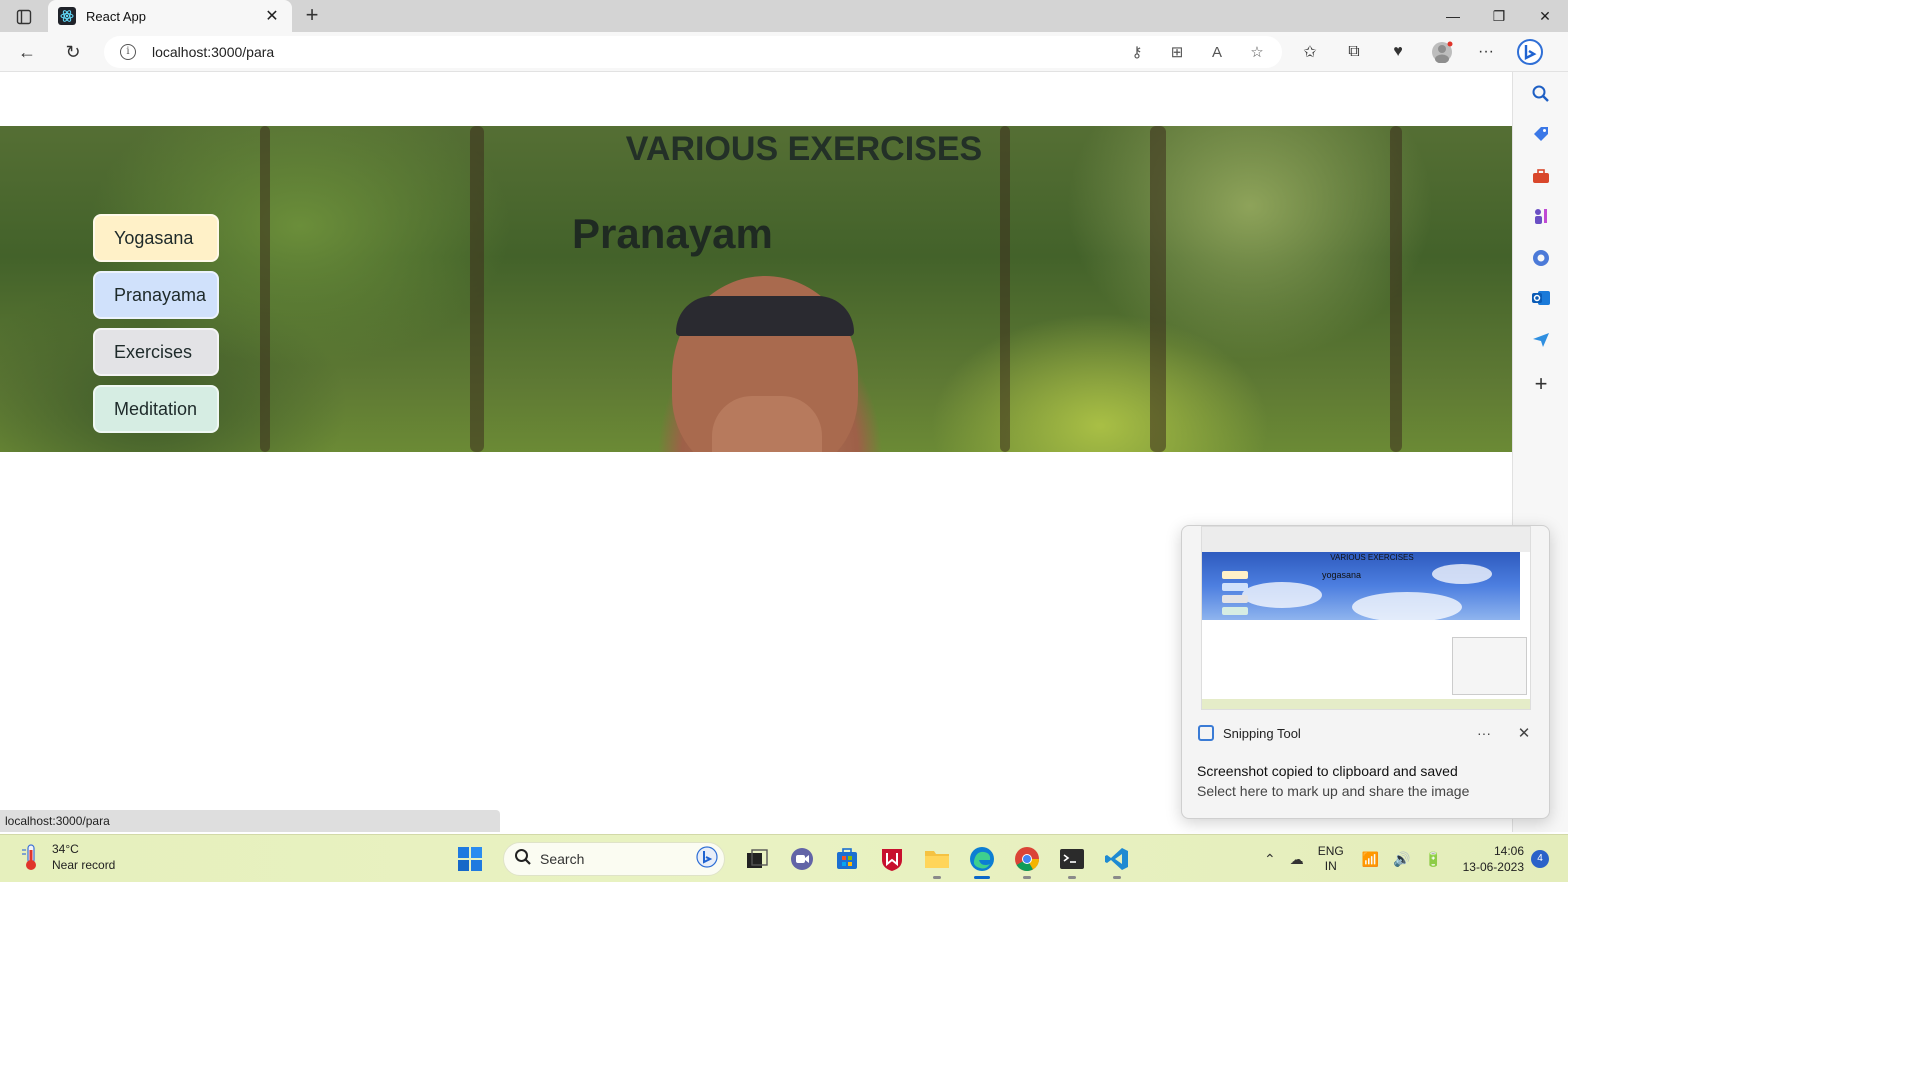 The height and width of the screenshot is (1080, 1920). Describe the element at coordinates (982, 860) in the screenshot. I see `edge-browser-icon` at that location.